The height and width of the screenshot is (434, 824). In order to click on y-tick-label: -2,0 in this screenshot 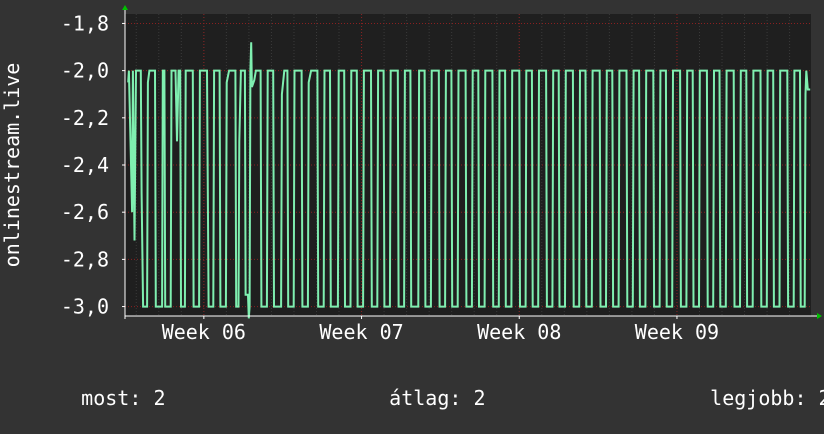, I will do `click(85, 71)`.